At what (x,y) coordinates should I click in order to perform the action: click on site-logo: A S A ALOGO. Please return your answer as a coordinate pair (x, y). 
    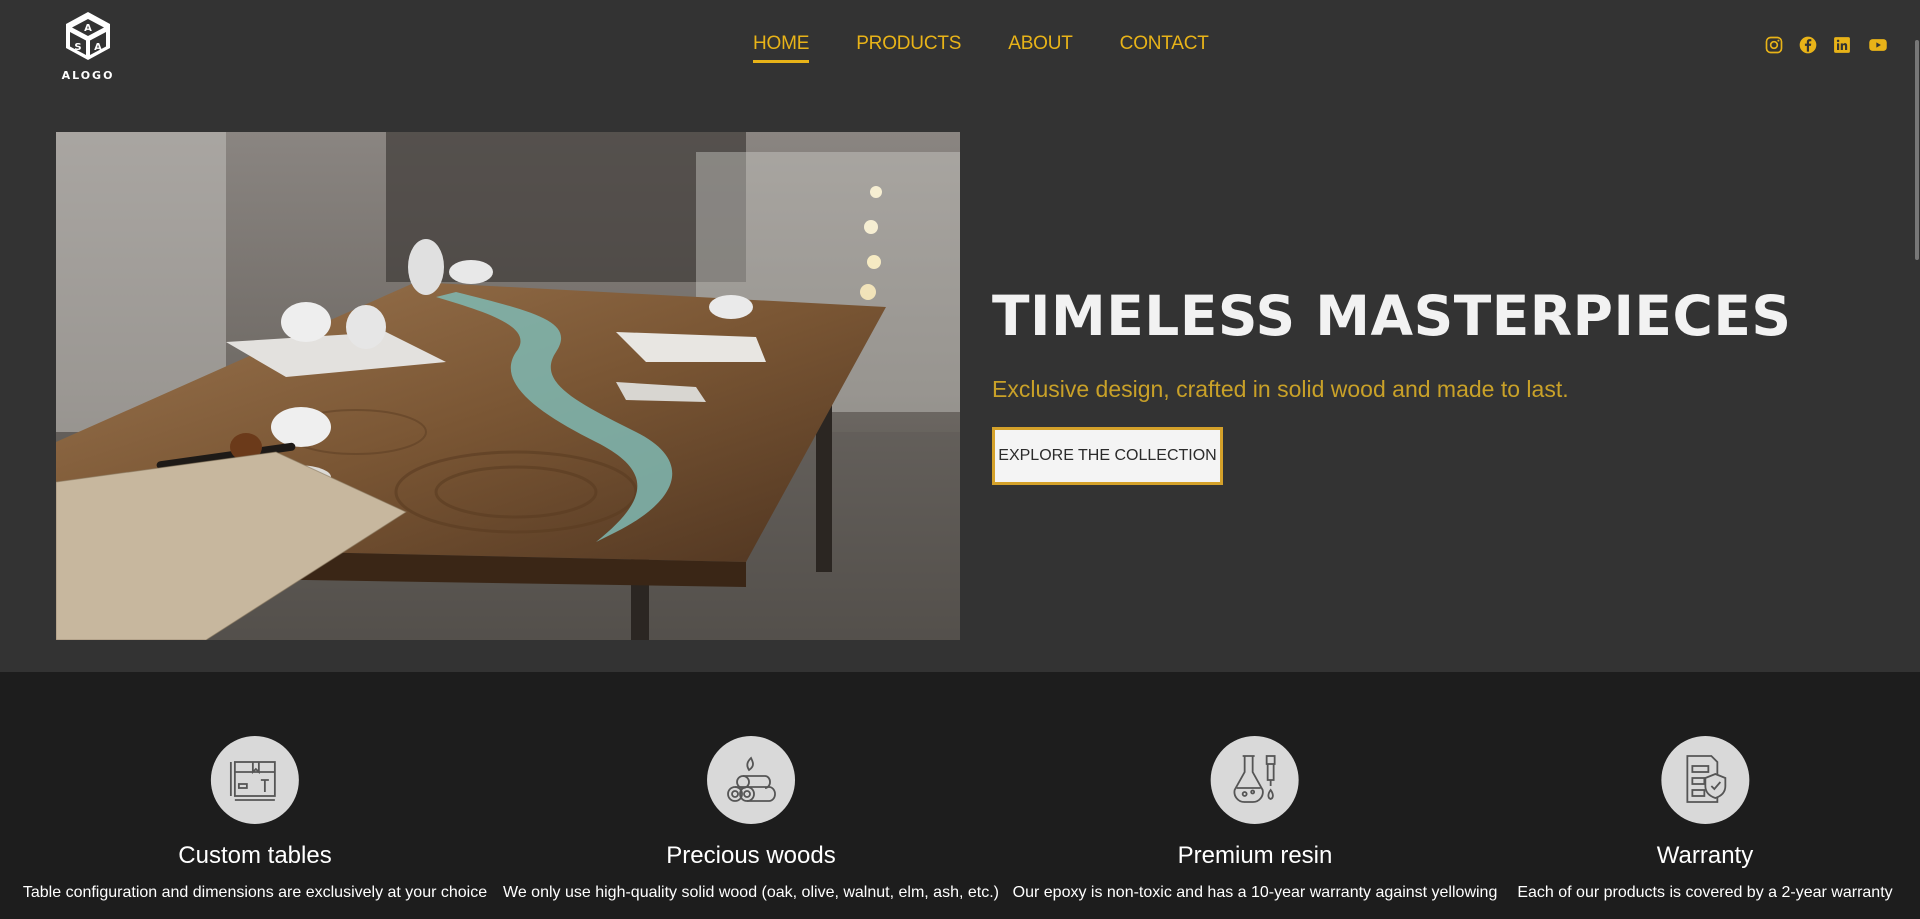
    Looking at the image, I should click on (88, 47).